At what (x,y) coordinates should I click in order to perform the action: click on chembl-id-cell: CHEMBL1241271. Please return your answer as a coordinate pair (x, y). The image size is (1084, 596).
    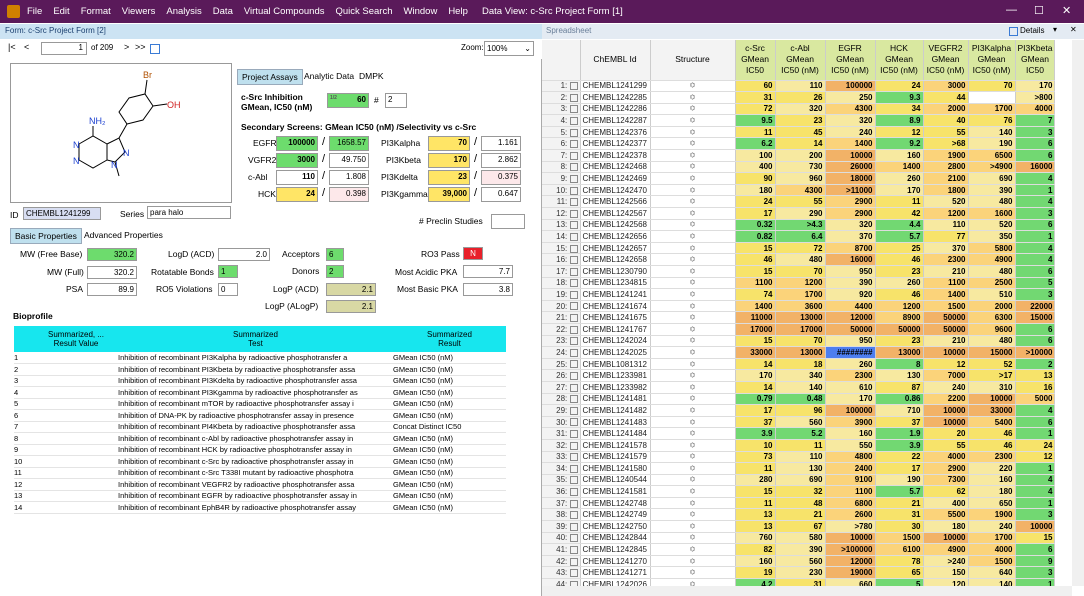
    Looking at the image, I should click on (615, 573).